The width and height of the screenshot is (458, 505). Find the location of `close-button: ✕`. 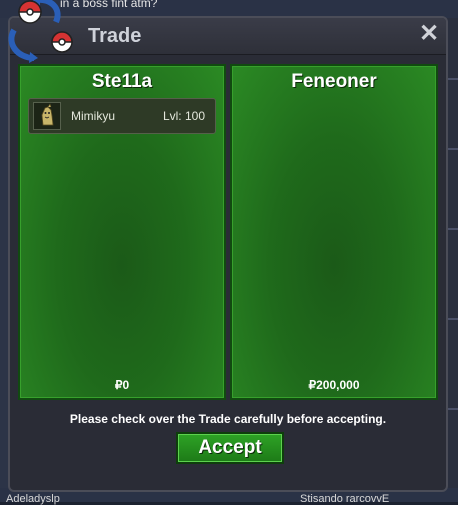

close-button: ✕ is located at coordinates (429, 34).